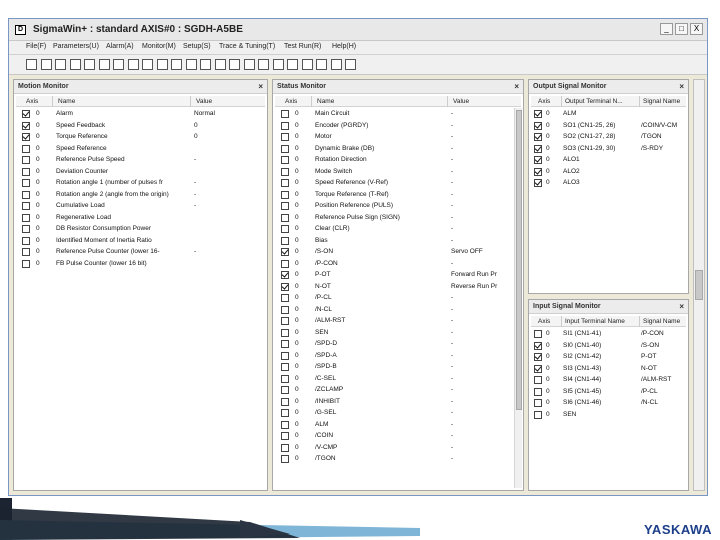 The width and height of the screenshot is (720, 540). I want to click on table-row: 0/S-ON Servo OFF, so click(393, 252).